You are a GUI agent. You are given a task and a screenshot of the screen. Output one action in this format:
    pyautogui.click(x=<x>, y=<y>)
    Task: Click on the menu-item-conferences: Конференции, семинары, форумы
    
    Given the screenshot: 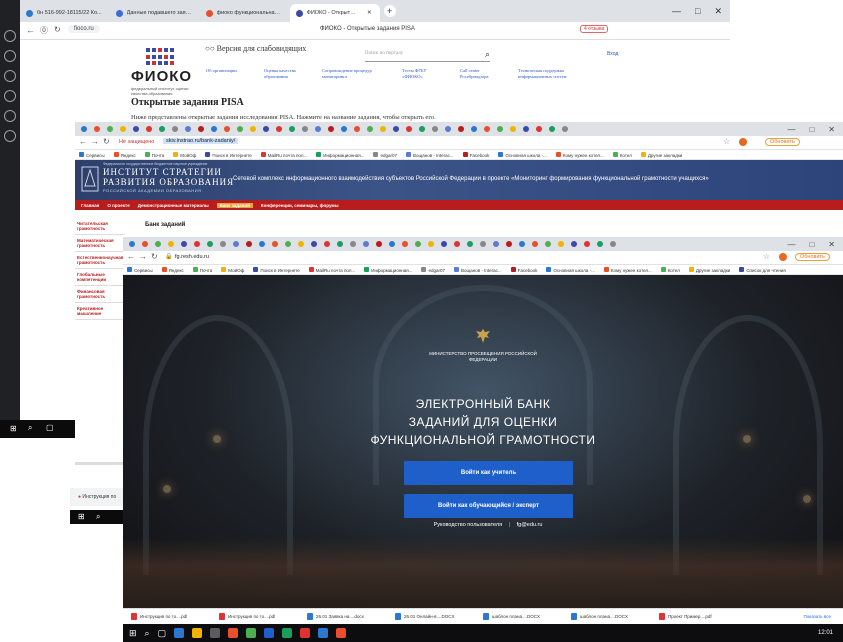 What is the action you would take?
    pyautogui.click(x=300, y=205)
    